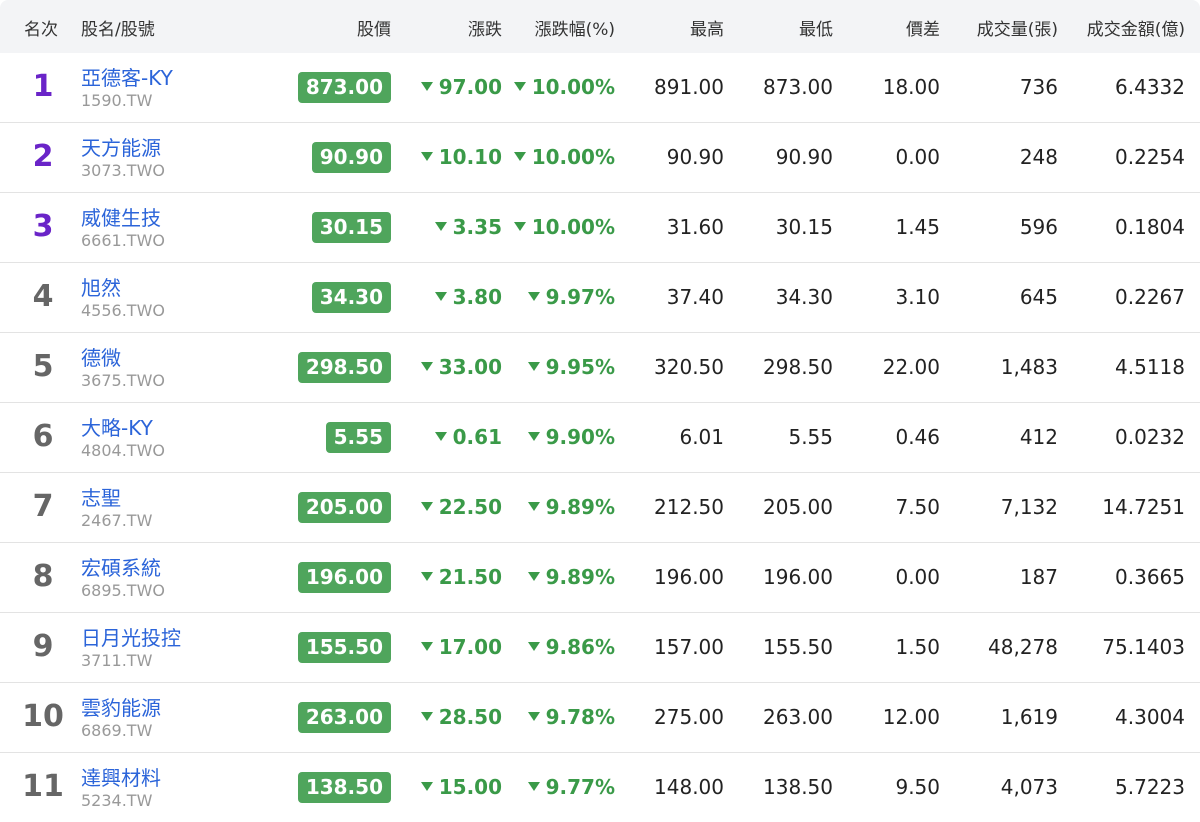 This screenshot has height=822, width=1200. What do you see at coordinates (917, 437) in the screenshot?
I see `price-spread: 0.46` at bounding box center [917, 437].